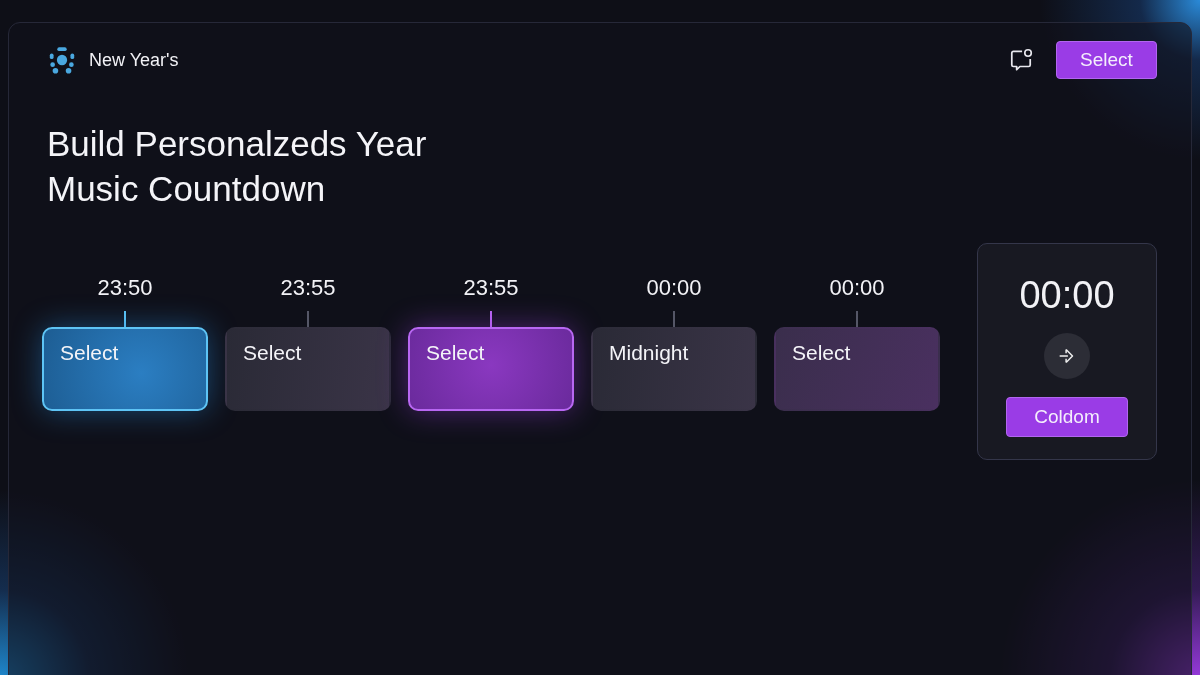 This screenshot has width=1200, height=675. Describe the element at coordinates (674, 369) in the screenshot. I see `timeline-slot: Midnight` at that location.